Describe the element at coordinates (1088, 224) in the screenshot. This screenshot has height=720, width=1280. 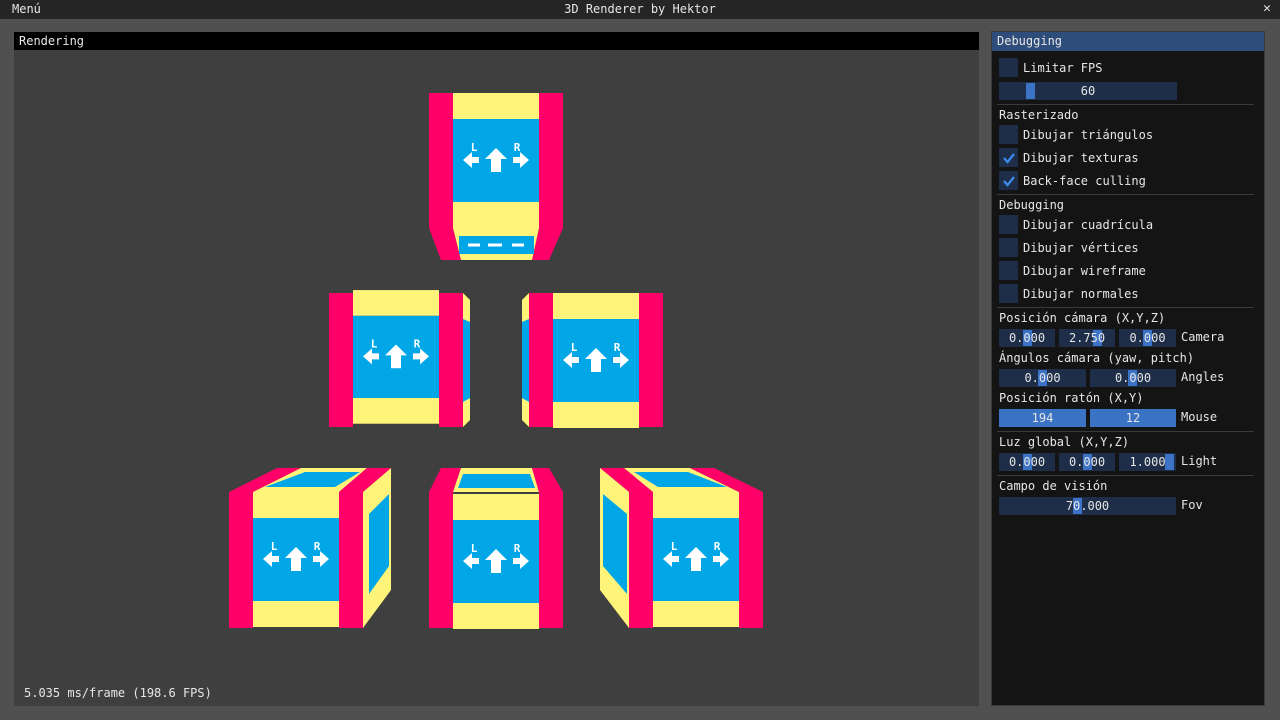
I see `checkbox-label: Dibujar cuadrícula` at that location.